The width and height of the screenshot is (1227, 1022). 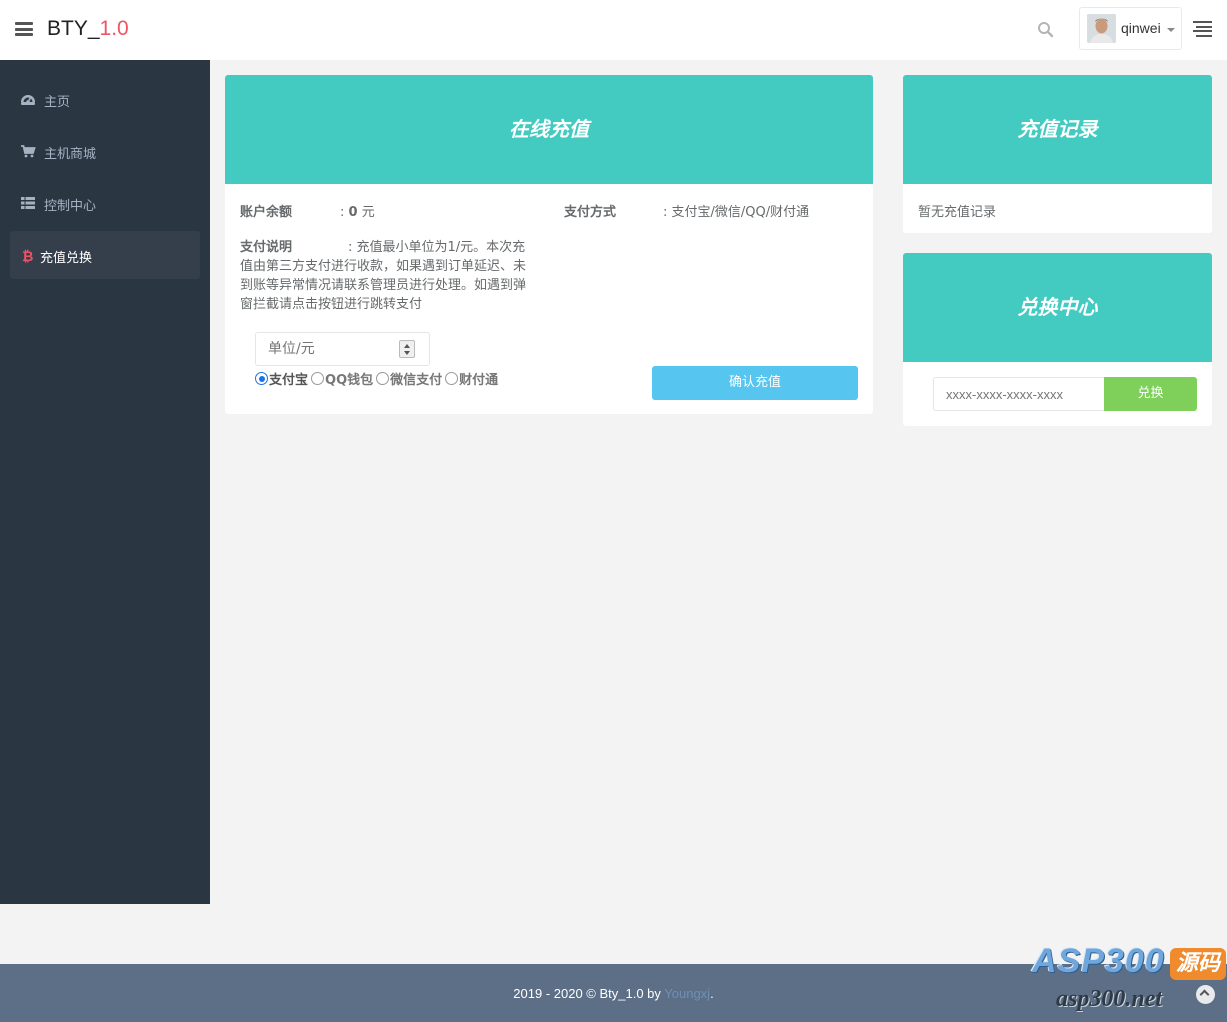 I want to click on watermark-top: ASP300, so click(x=1098, y=961).